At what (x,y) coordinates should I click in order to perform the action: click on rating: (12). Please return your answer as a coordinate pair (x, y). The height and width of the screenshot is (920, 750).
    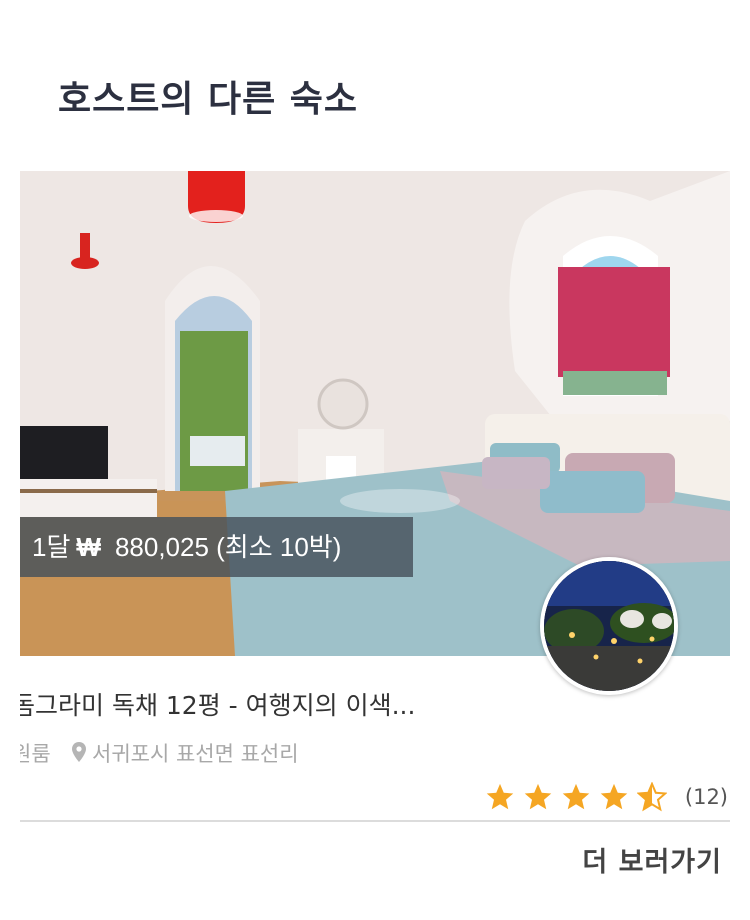
    Looking at the image, I should click on (606, 797).